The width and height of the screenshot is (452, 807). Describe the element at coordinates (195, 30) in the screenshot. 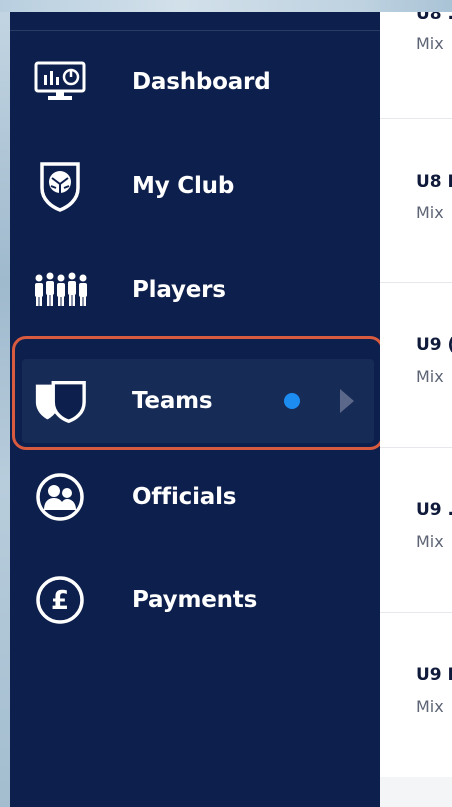

I see `sidebar-divider` at that location.